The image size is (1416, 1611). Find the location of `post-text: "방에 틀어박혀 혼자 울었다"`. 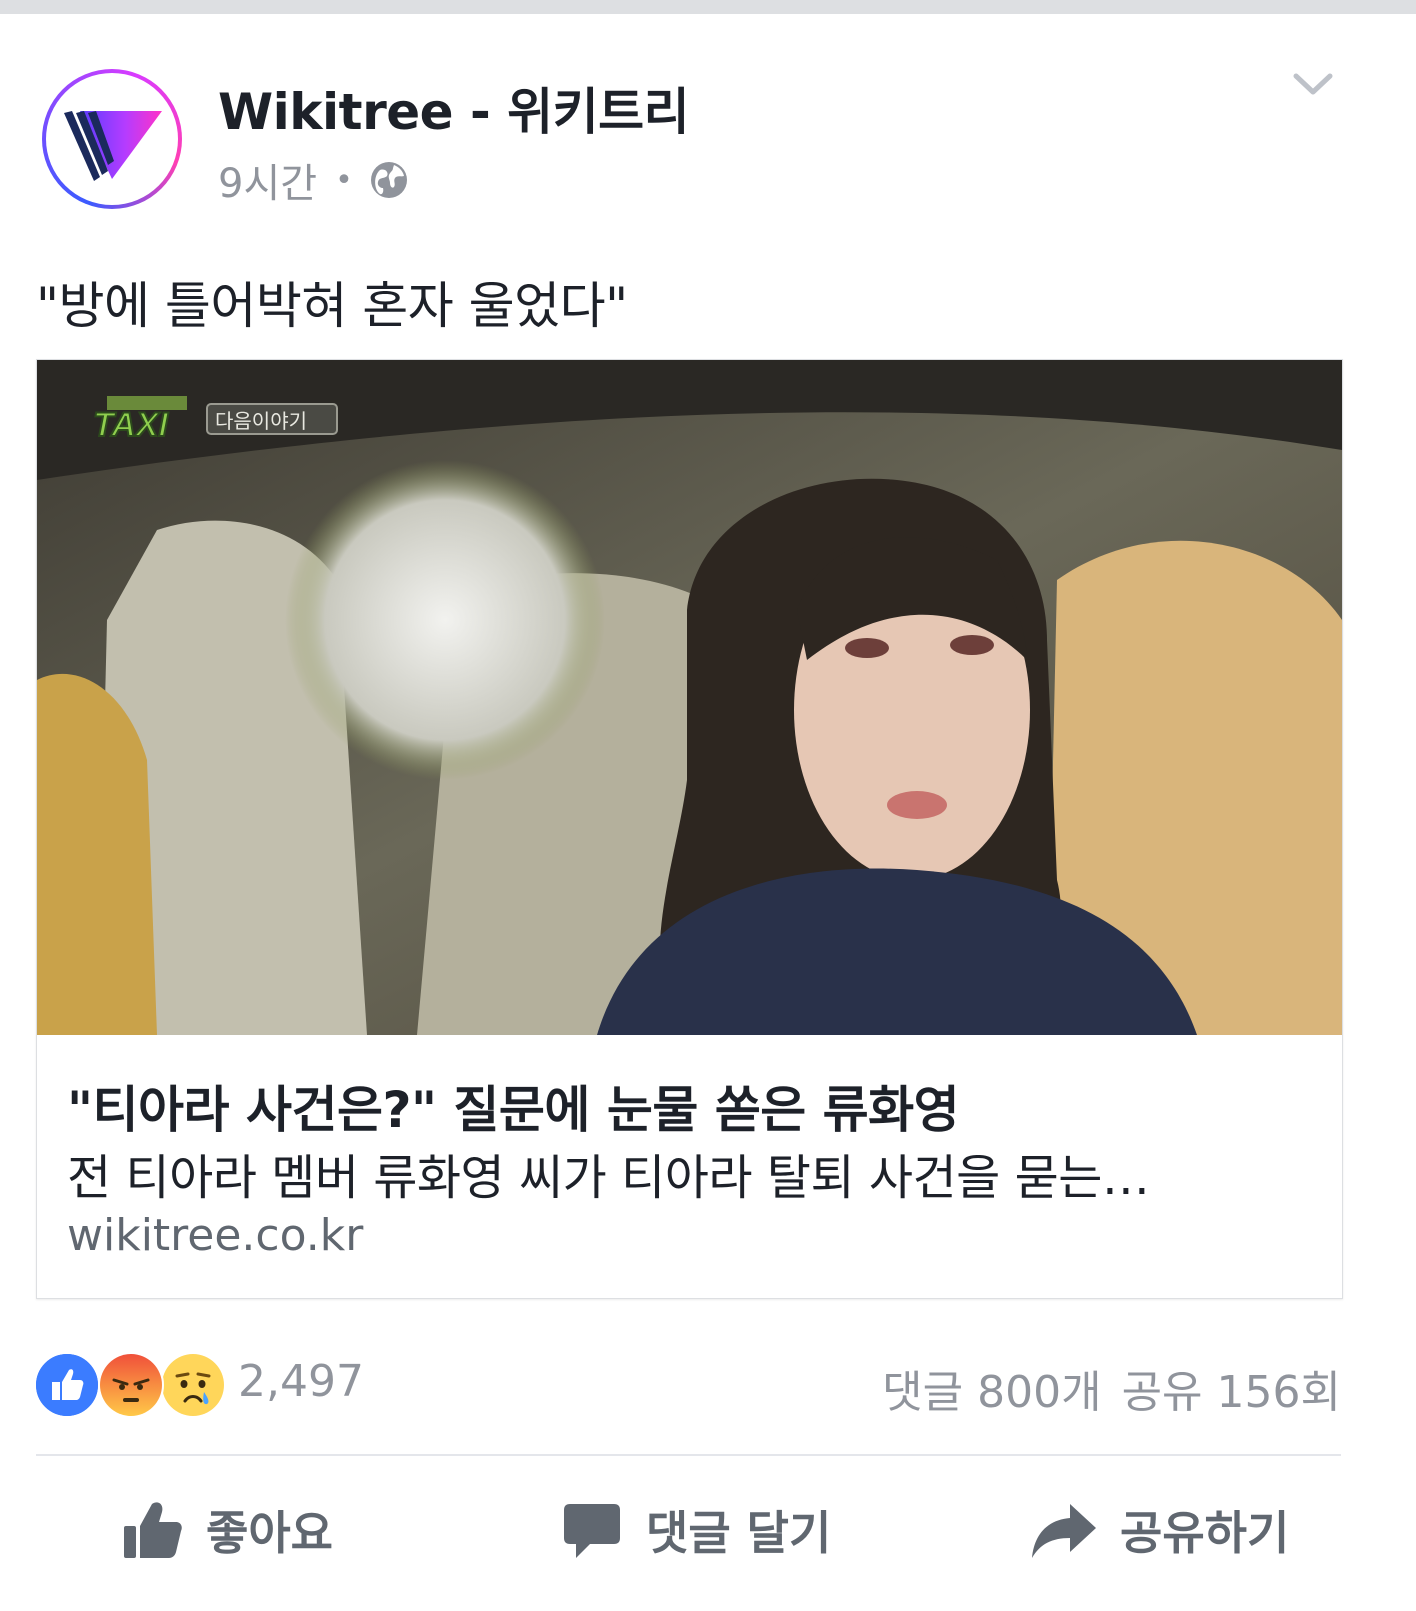

post-text: "방에 틀어박혀 혼자 울었다" is located at coordinates (332, 306).